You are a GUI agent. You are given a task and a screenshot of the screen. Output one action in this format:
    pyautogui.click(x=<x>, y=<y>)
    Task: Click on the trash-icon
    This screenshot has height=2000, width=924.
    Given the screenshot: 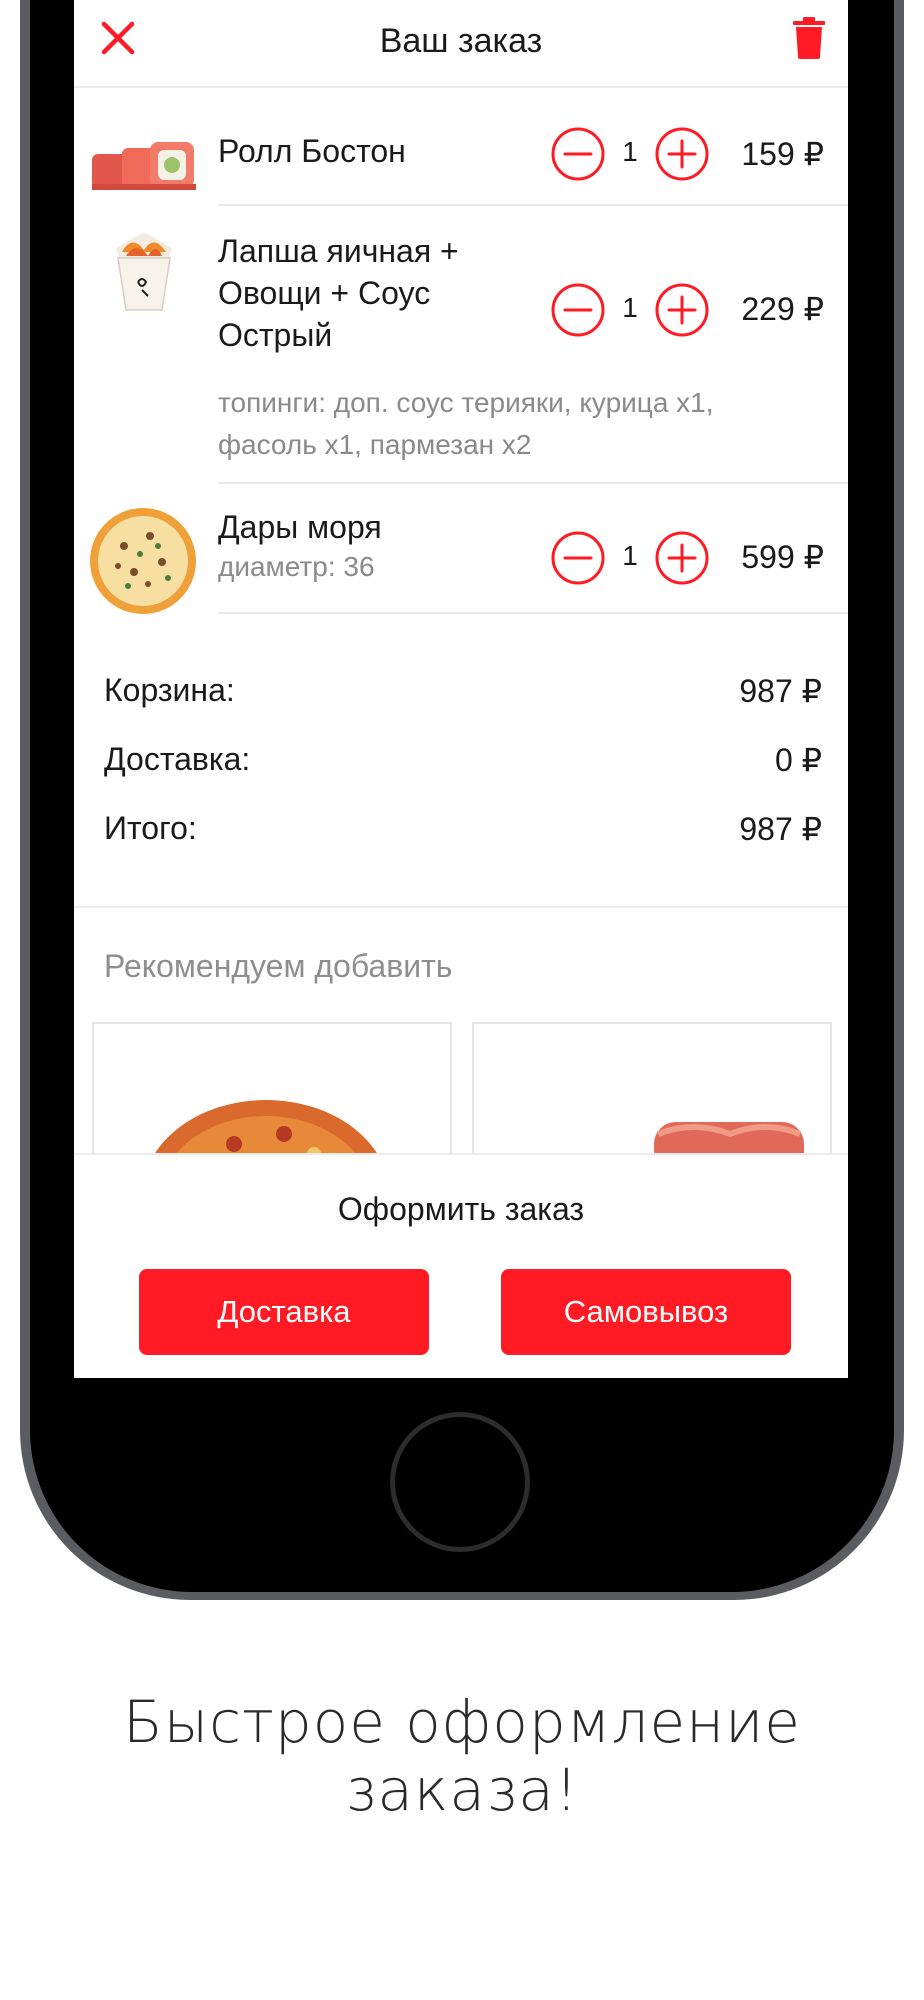 What is the action you would take?
    pyautogui.click(x=809, y=38)
    